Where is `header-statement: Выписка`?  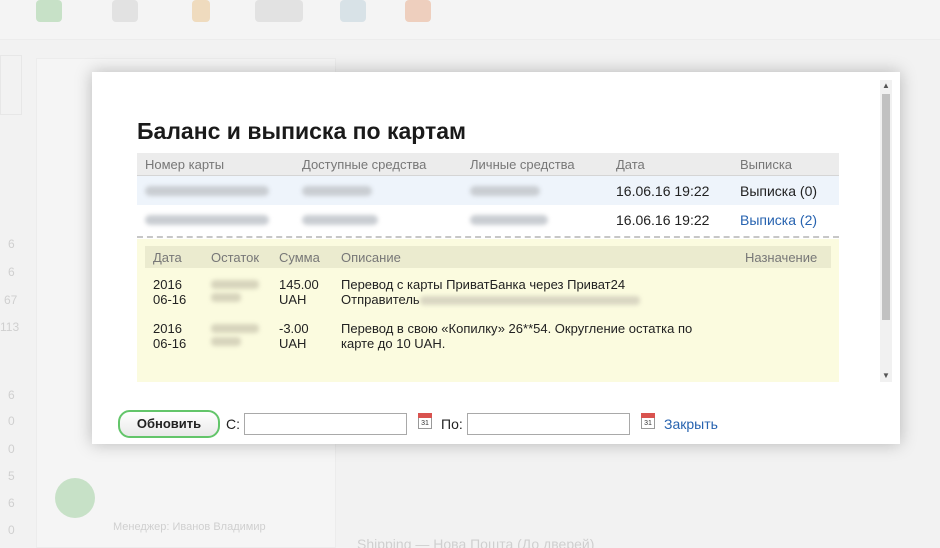 header-statement: Выписка is located at coordinates (766, 164).